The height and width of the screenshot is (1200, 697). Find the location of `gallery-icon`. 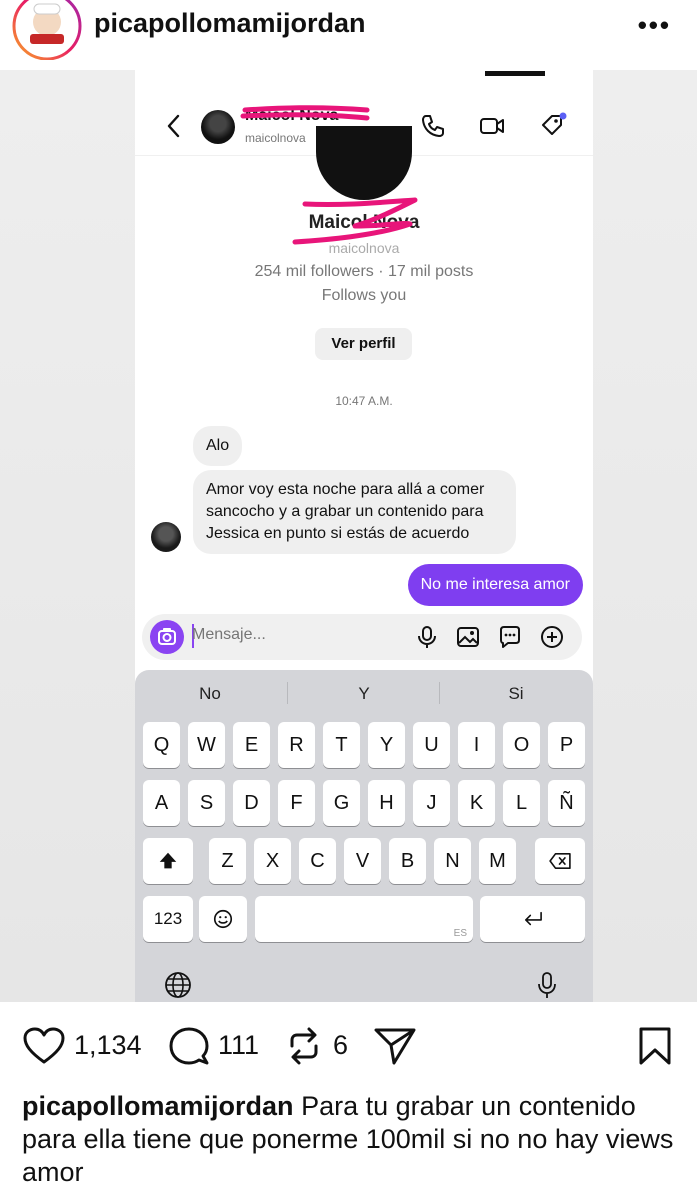

gallery-icon is located at coordinates (468, 637).